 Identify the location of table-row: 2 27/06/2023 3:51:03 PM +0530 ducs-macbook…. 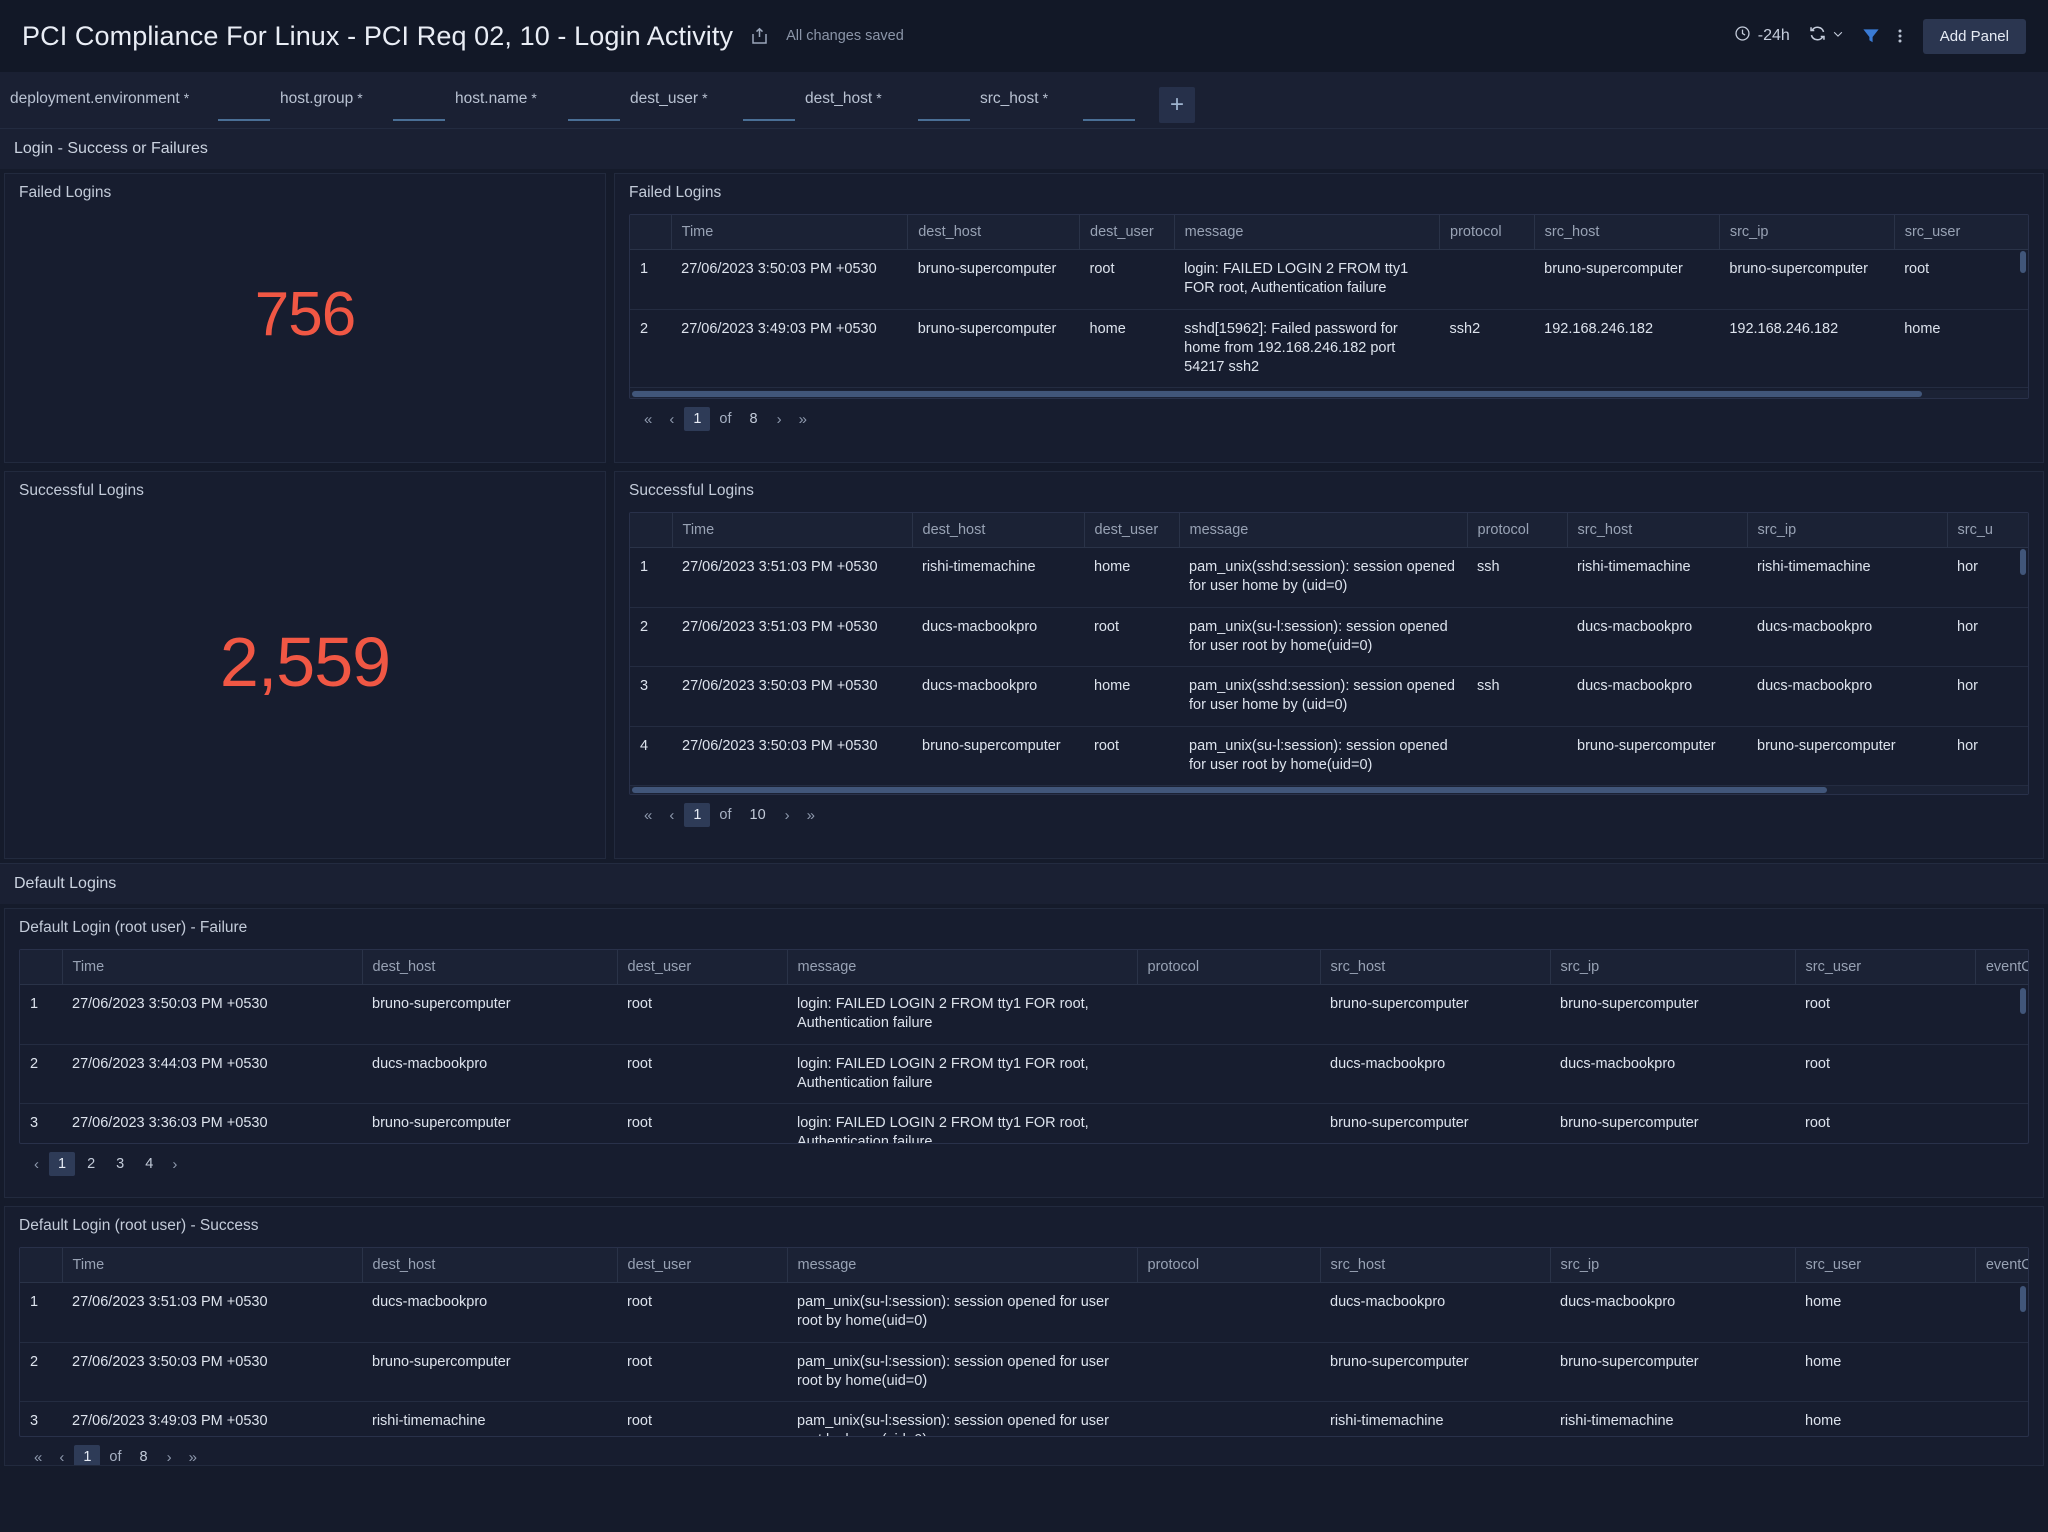
(1329, 637).